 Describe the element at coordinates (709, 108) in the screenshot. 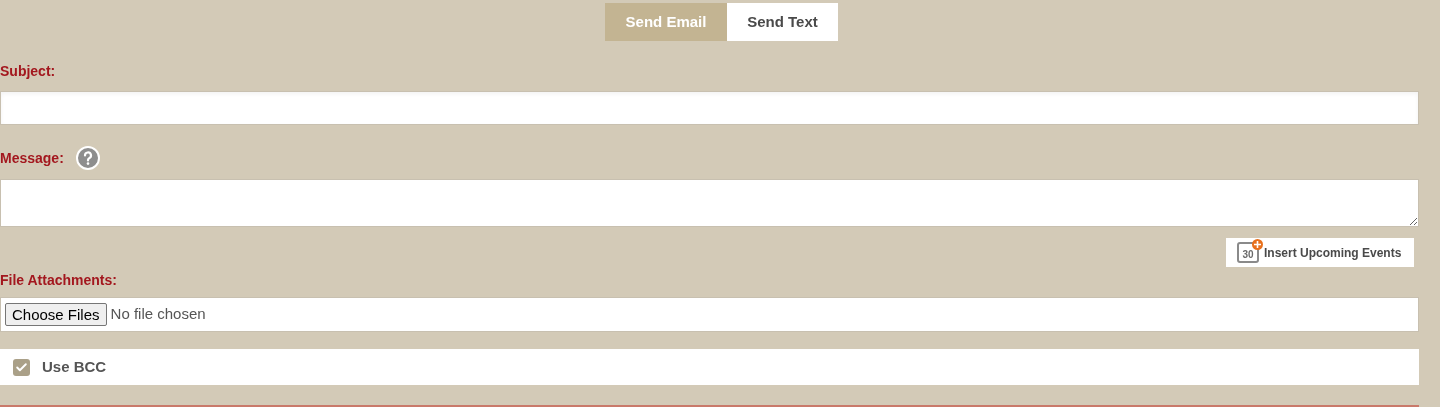

I see `subject-field` at that location.